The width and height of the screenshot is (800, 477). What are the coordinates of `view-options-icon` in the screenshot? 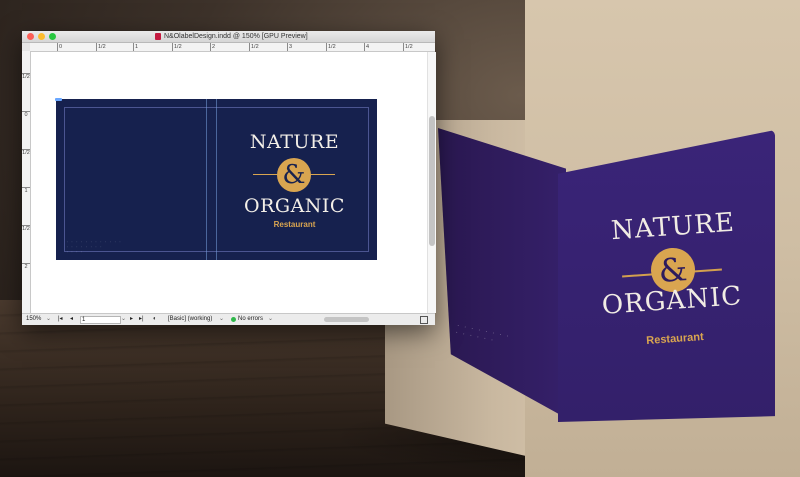 It's located at (424, 320).